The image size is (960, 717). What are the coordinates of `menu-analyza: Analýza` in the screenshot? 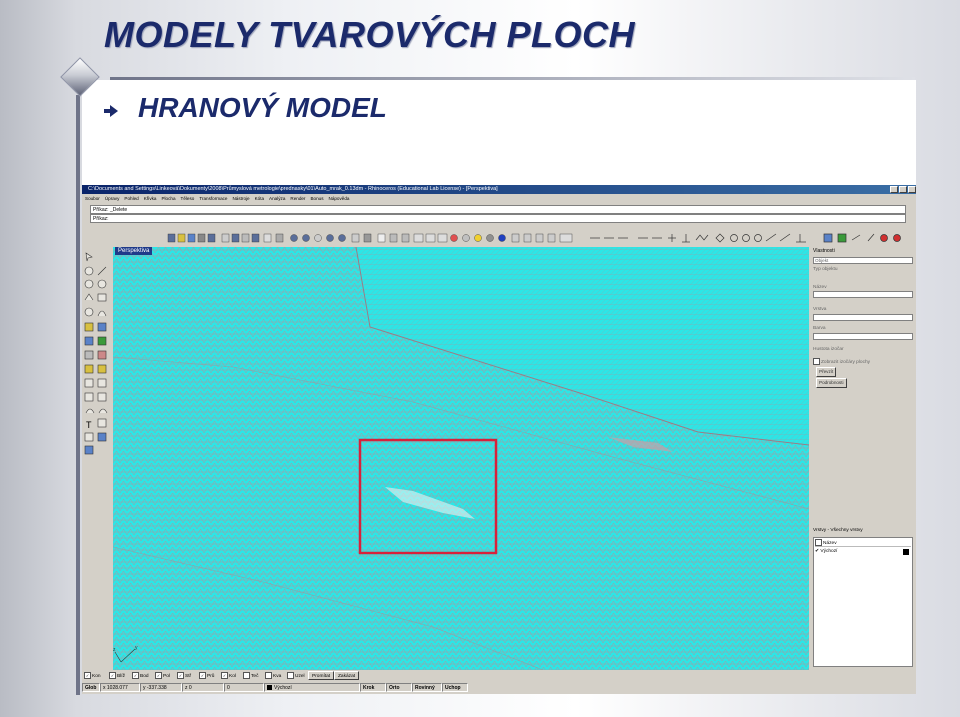 It's located at (277, 198).